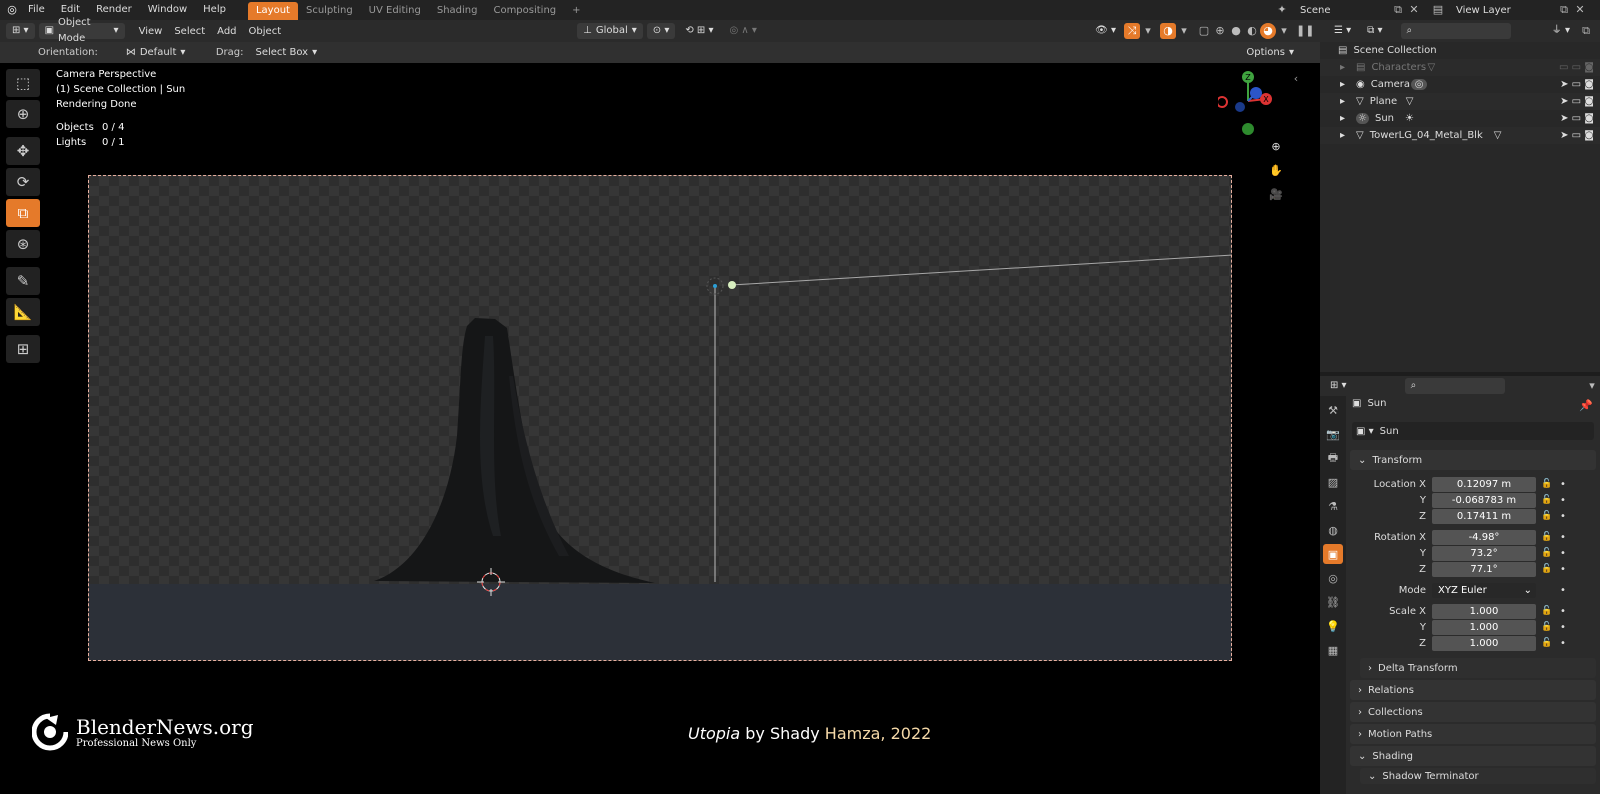  What do you see at coordinates (1276, 147) in the screenshot?
I see `zoom-icon: ⊕` at bounding box center [1276, 147].